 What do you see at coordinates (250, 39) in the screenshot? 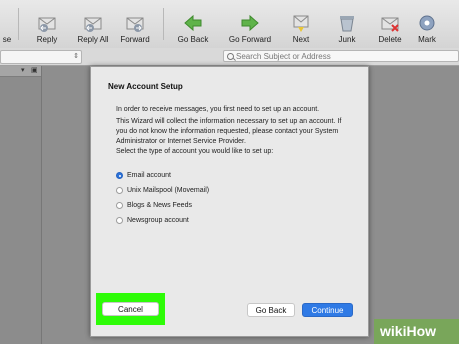
I see `go-forward-label: Go Forward` at bounding box center [250, 39].